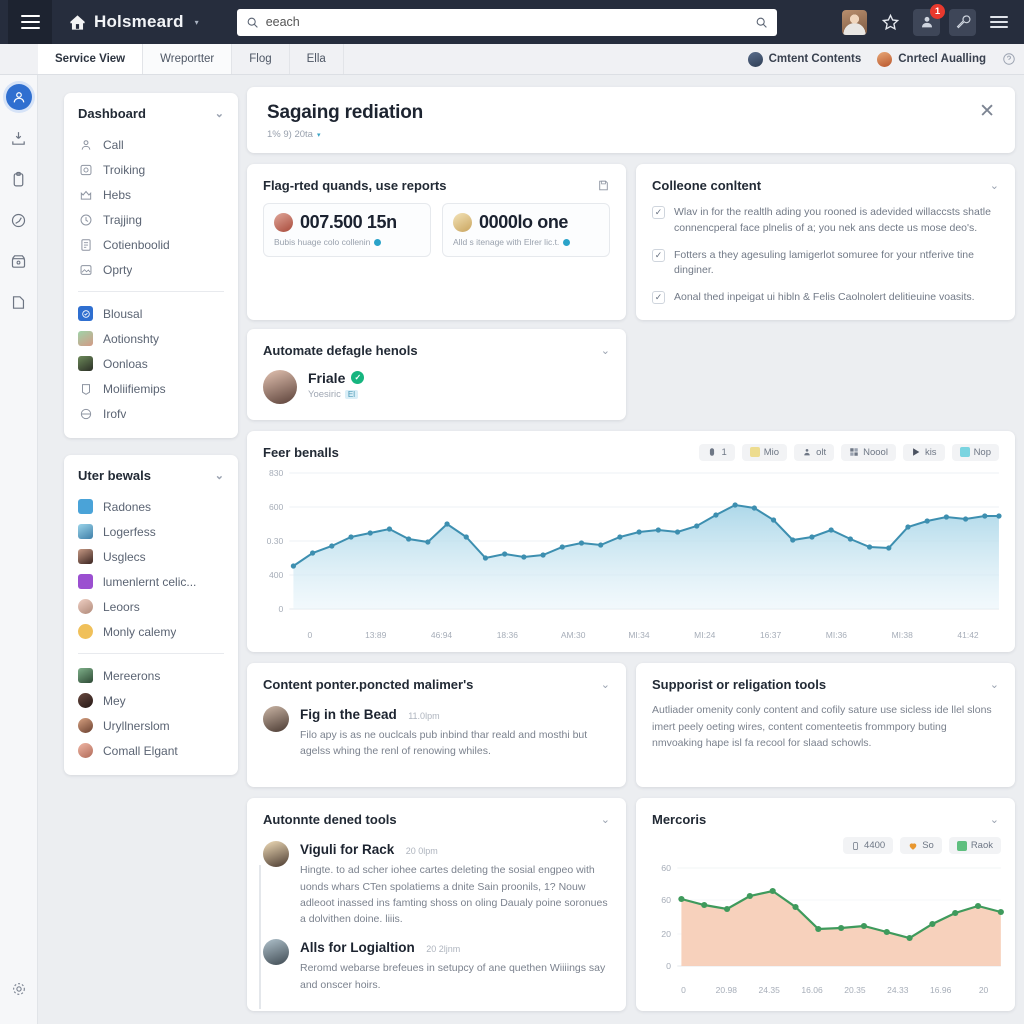  Describe the element at coordinates (436, 348) in the screenshot. I see `automate-detail-header: Automate defagle henols ⌄` at that location.